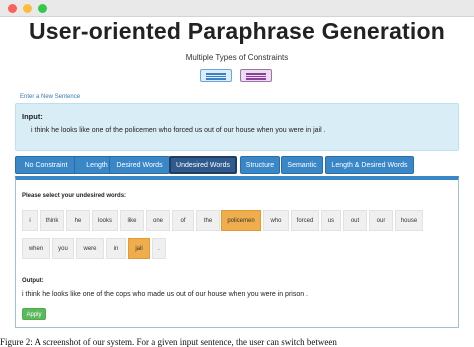  I want to click on word-token: our, so click(381, 220).